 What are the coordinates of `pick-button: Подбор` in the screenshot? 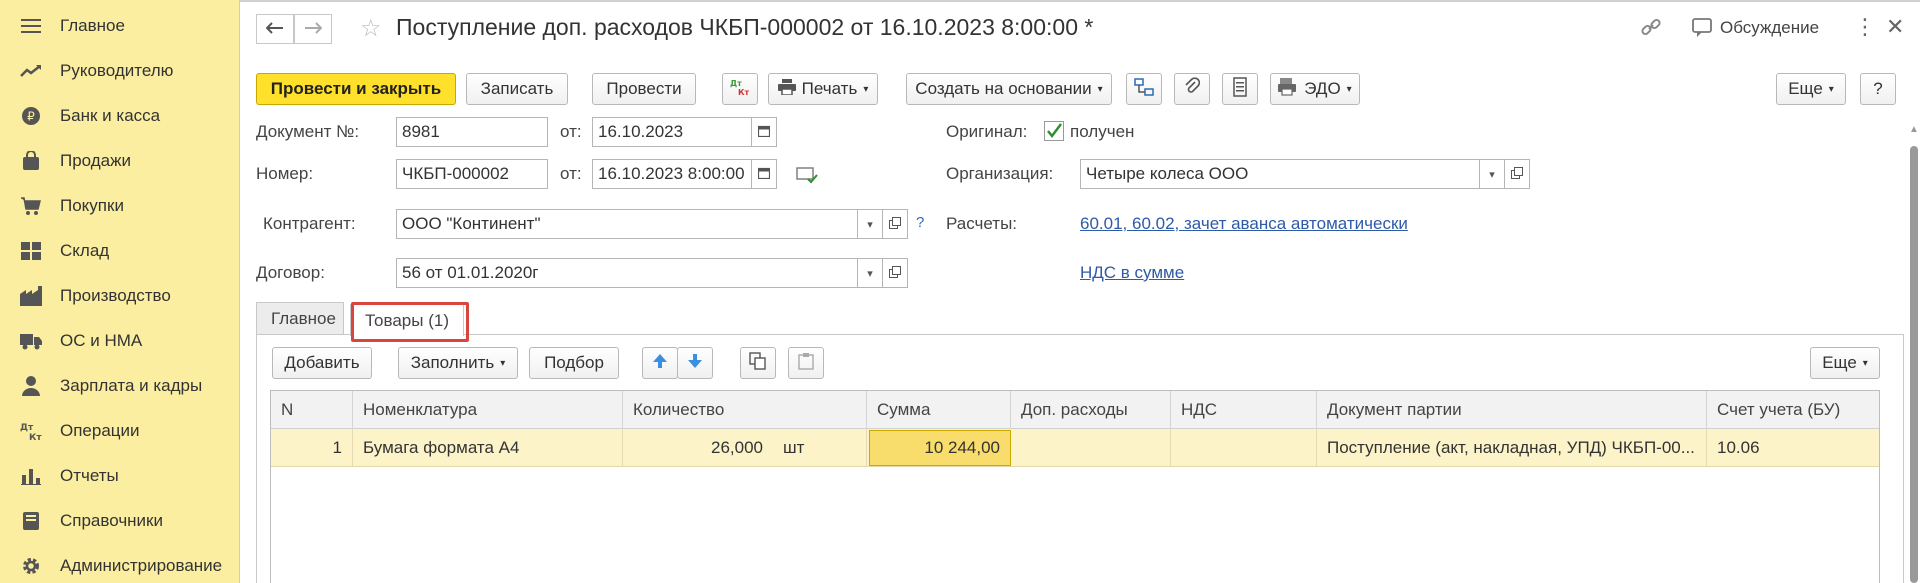 It's located at (574, 363).